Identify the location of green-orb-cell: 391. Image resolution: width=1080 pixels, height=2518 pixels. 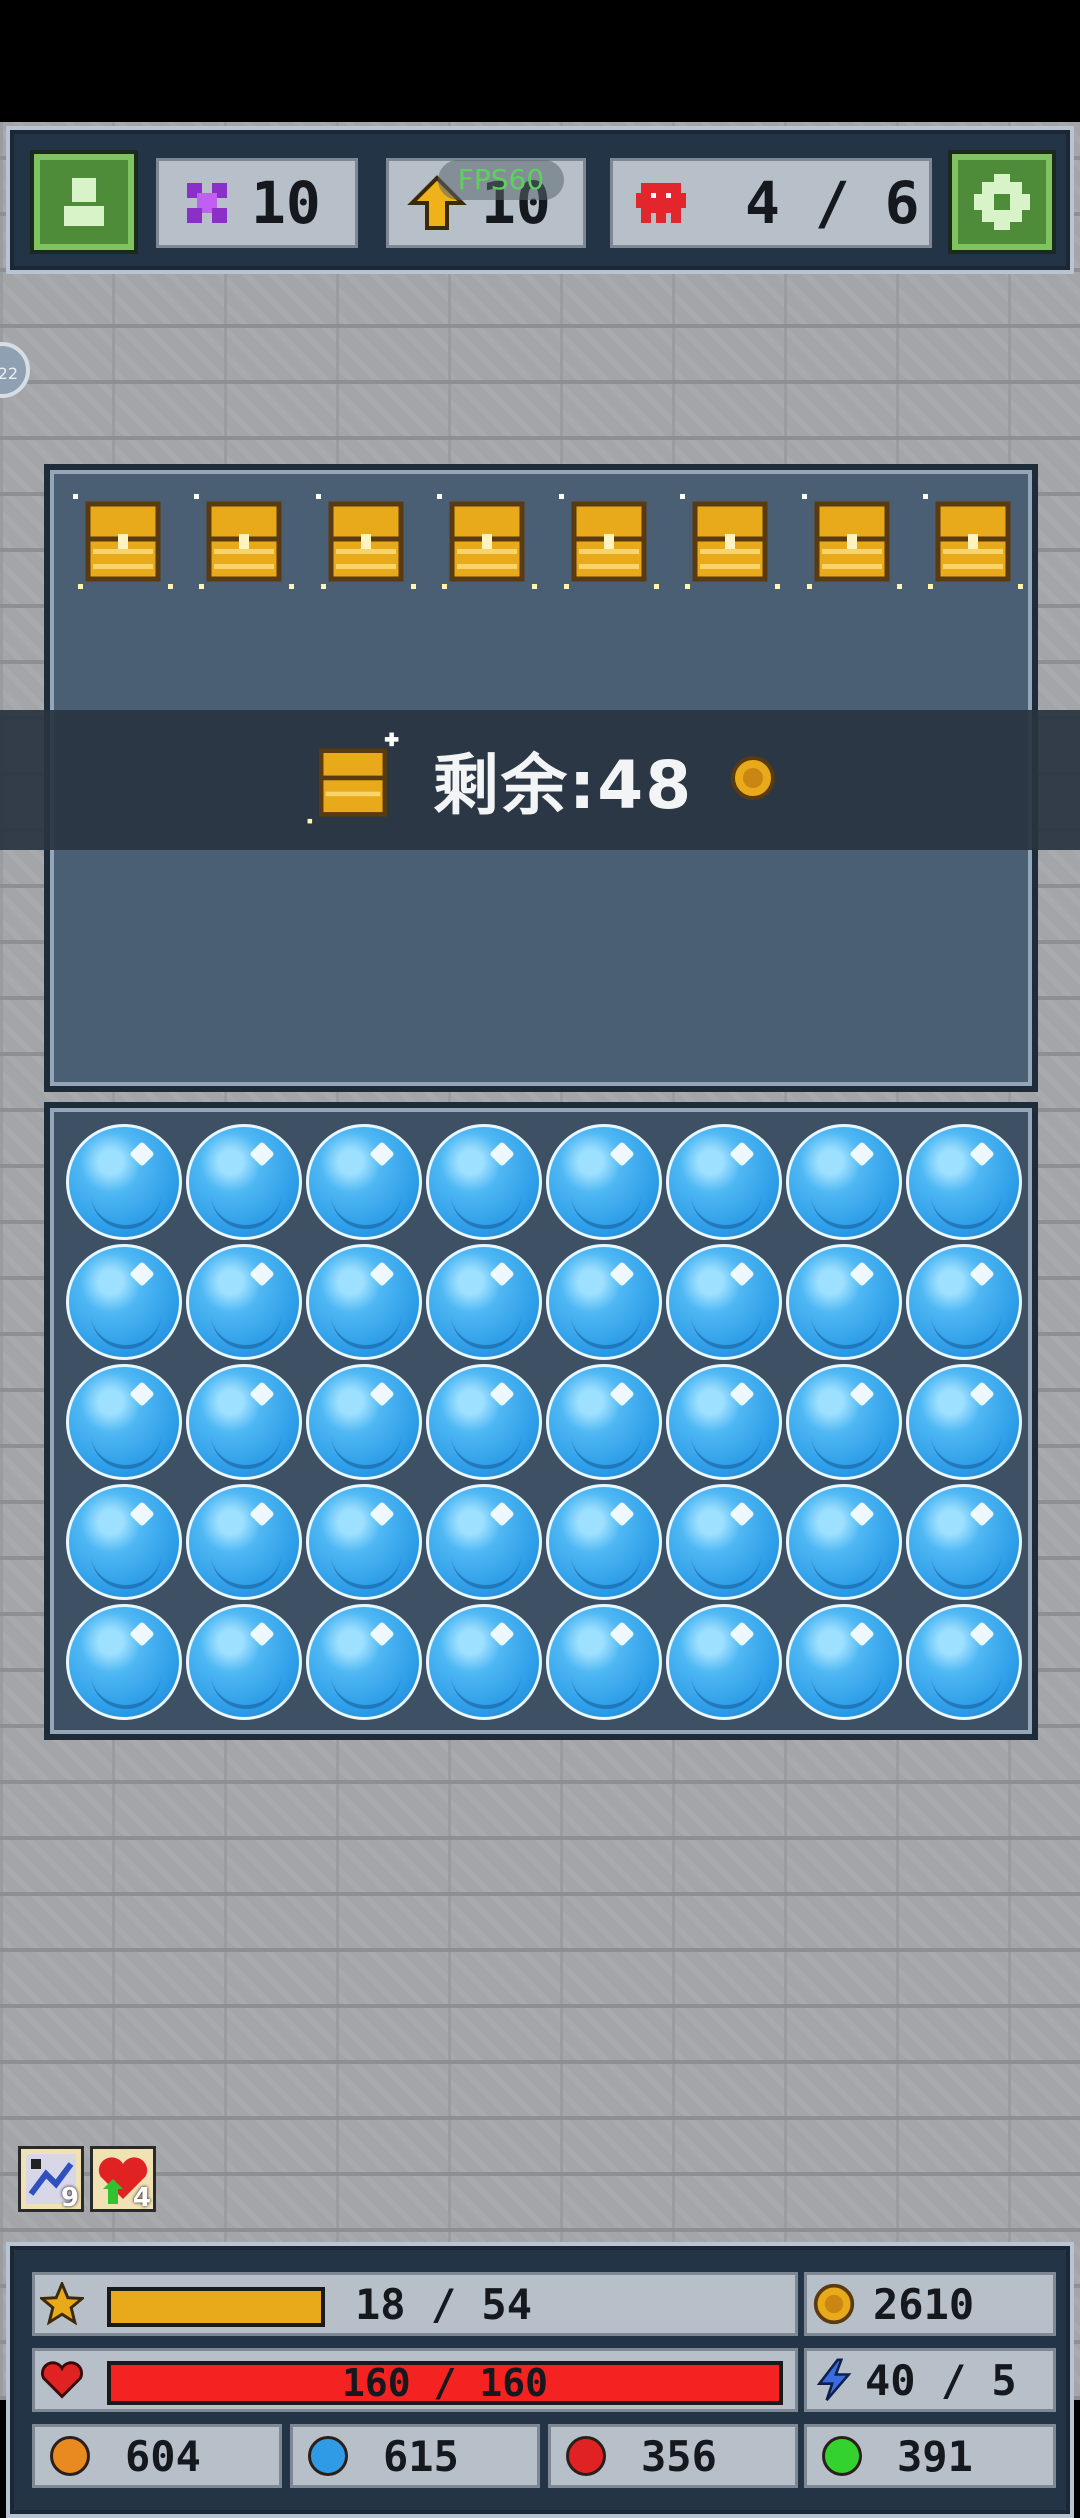
(930, 2456).